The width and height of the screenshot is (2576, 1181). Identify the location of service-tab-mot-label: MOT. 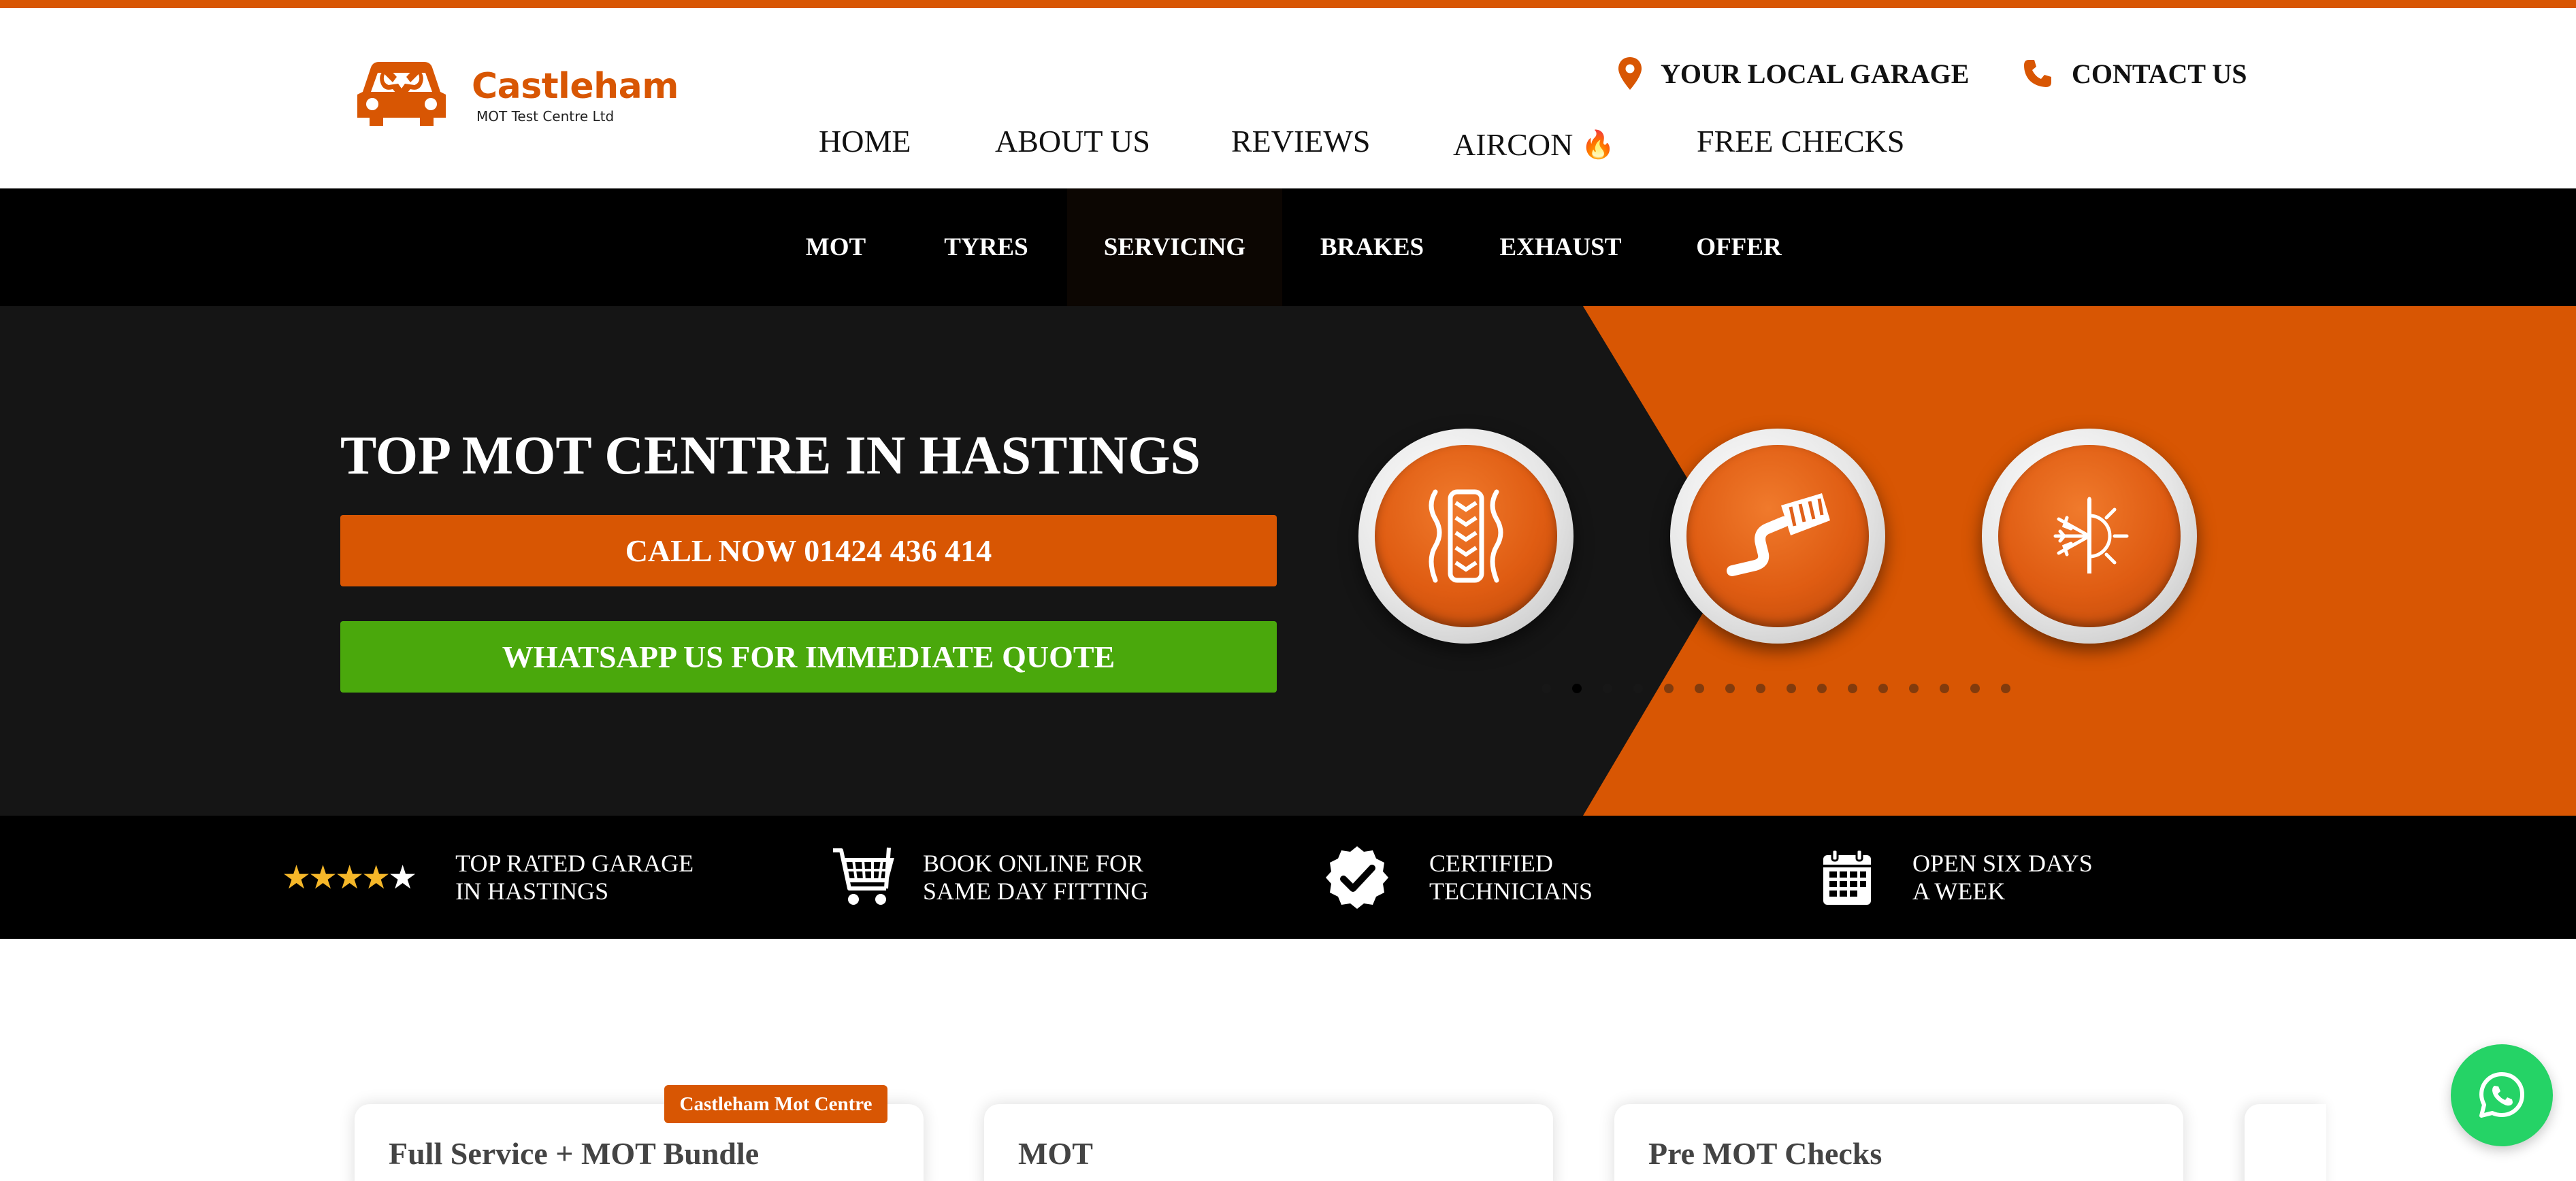
(835, 247).